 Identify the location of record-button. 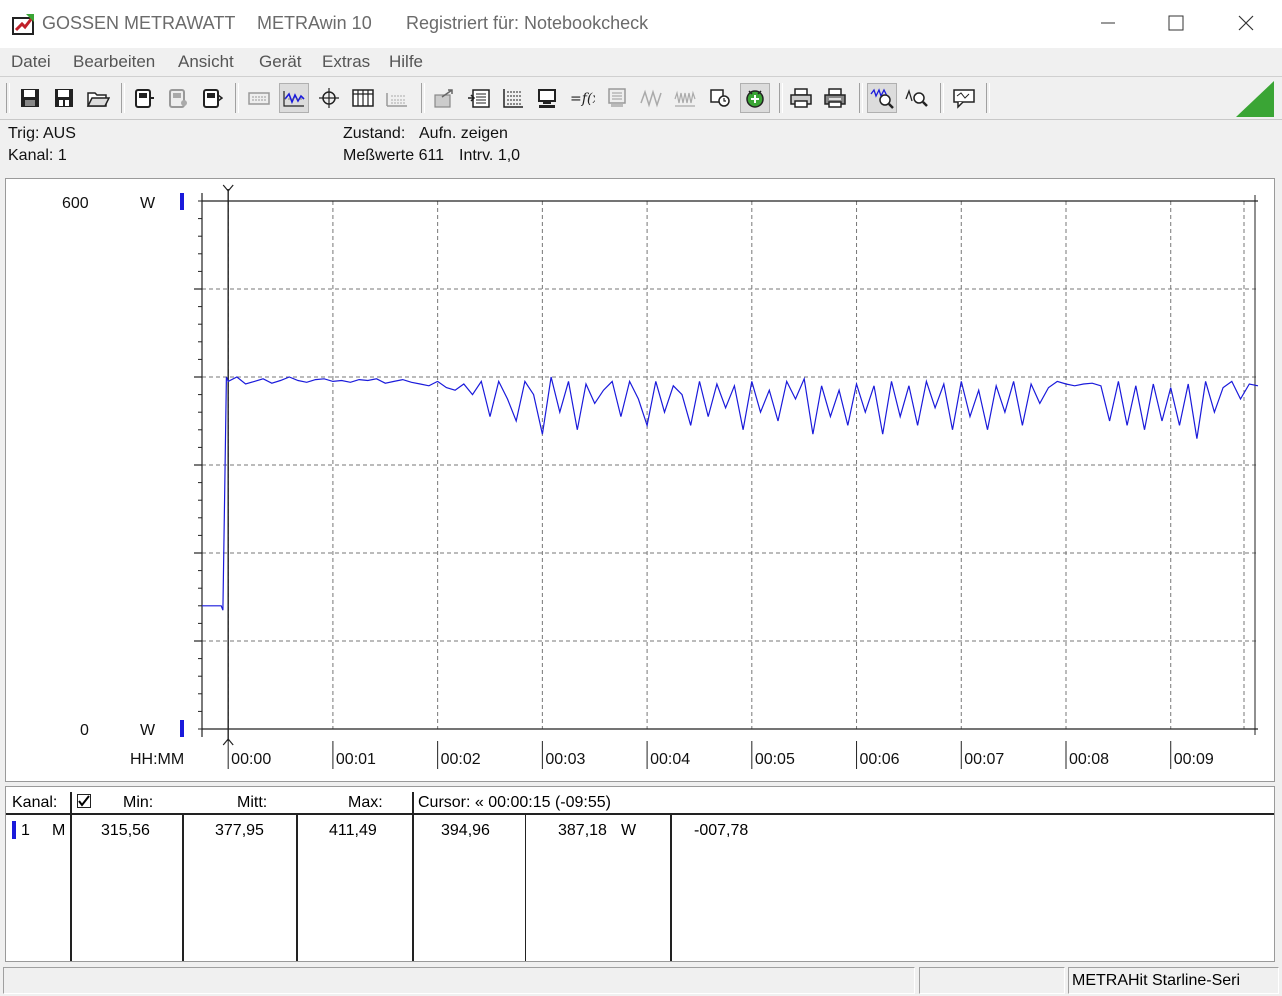
(720, 98).